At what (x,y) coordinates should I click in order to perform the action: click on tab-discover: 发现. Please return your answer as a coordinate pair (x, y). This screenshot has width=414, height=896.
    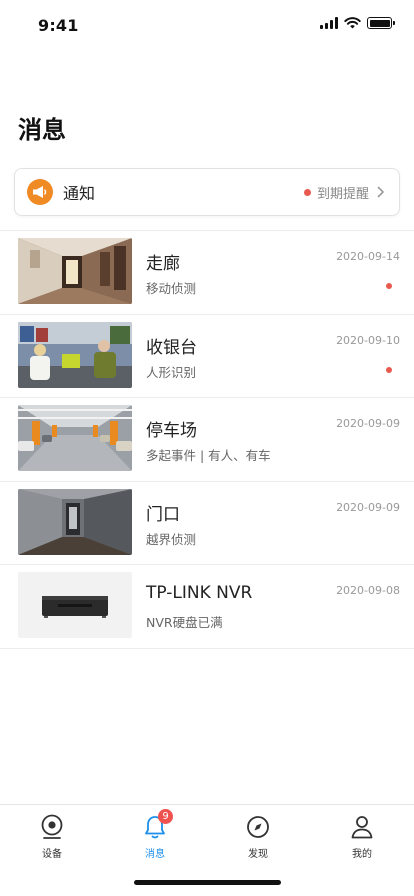
    Looking at the image, I should click on (258, 836).